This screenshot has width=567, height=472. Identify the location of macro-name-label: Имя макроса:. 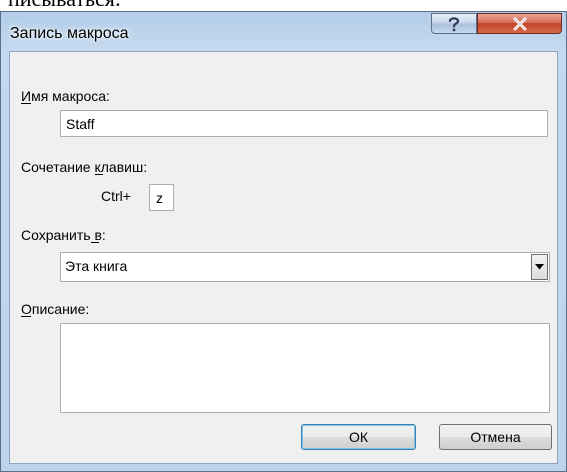
(65, 96).